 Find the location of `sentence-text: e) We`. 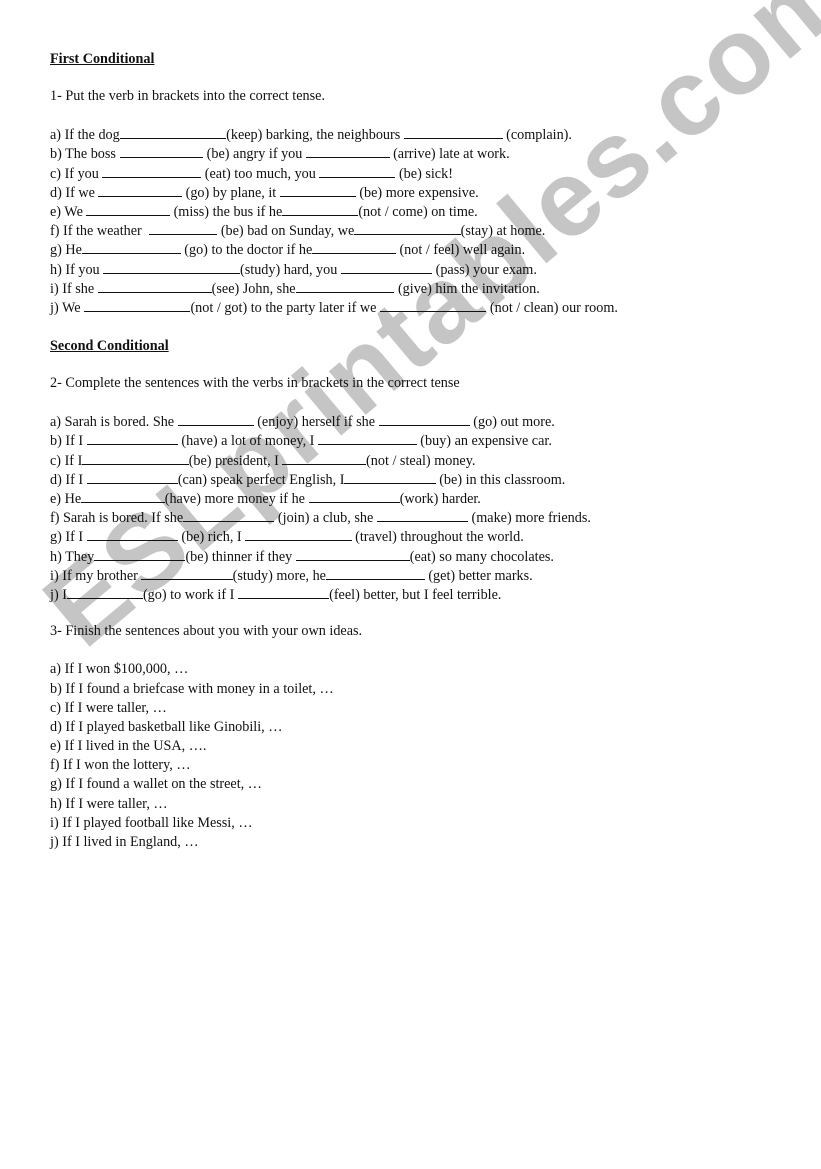

sentence-text: e) We is located at coordinates (68, 211).